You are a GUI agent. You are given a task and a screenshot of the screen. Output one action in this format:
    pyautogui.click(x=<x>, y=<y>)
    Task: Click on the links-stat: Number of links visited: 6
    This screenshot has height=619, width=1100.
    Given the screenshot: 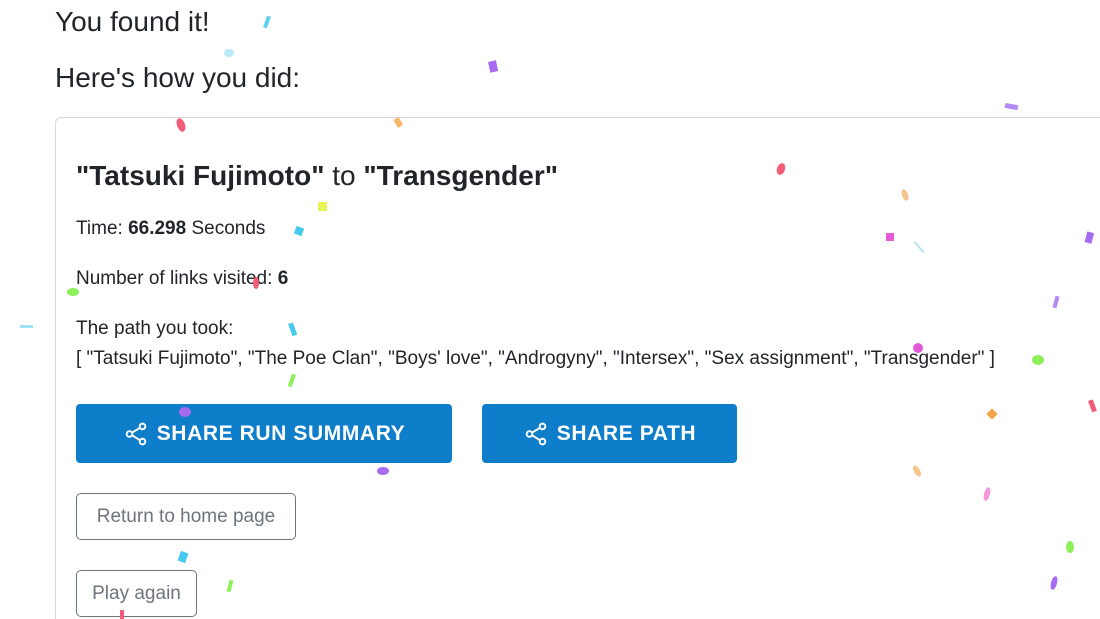 What is the action you would take?
    pyautogui.click(x=182, y=279)
    